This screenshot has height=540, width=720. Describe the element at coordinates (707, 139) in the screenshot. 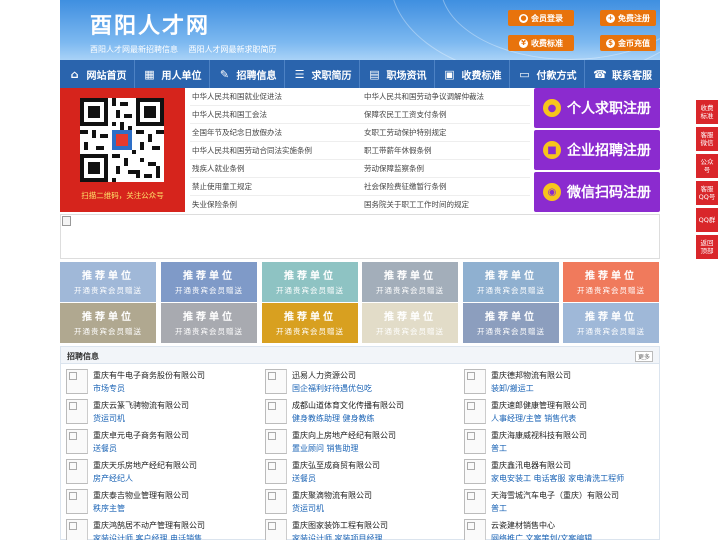

I see `float-service-wechat-button: 客服微信` at that location.